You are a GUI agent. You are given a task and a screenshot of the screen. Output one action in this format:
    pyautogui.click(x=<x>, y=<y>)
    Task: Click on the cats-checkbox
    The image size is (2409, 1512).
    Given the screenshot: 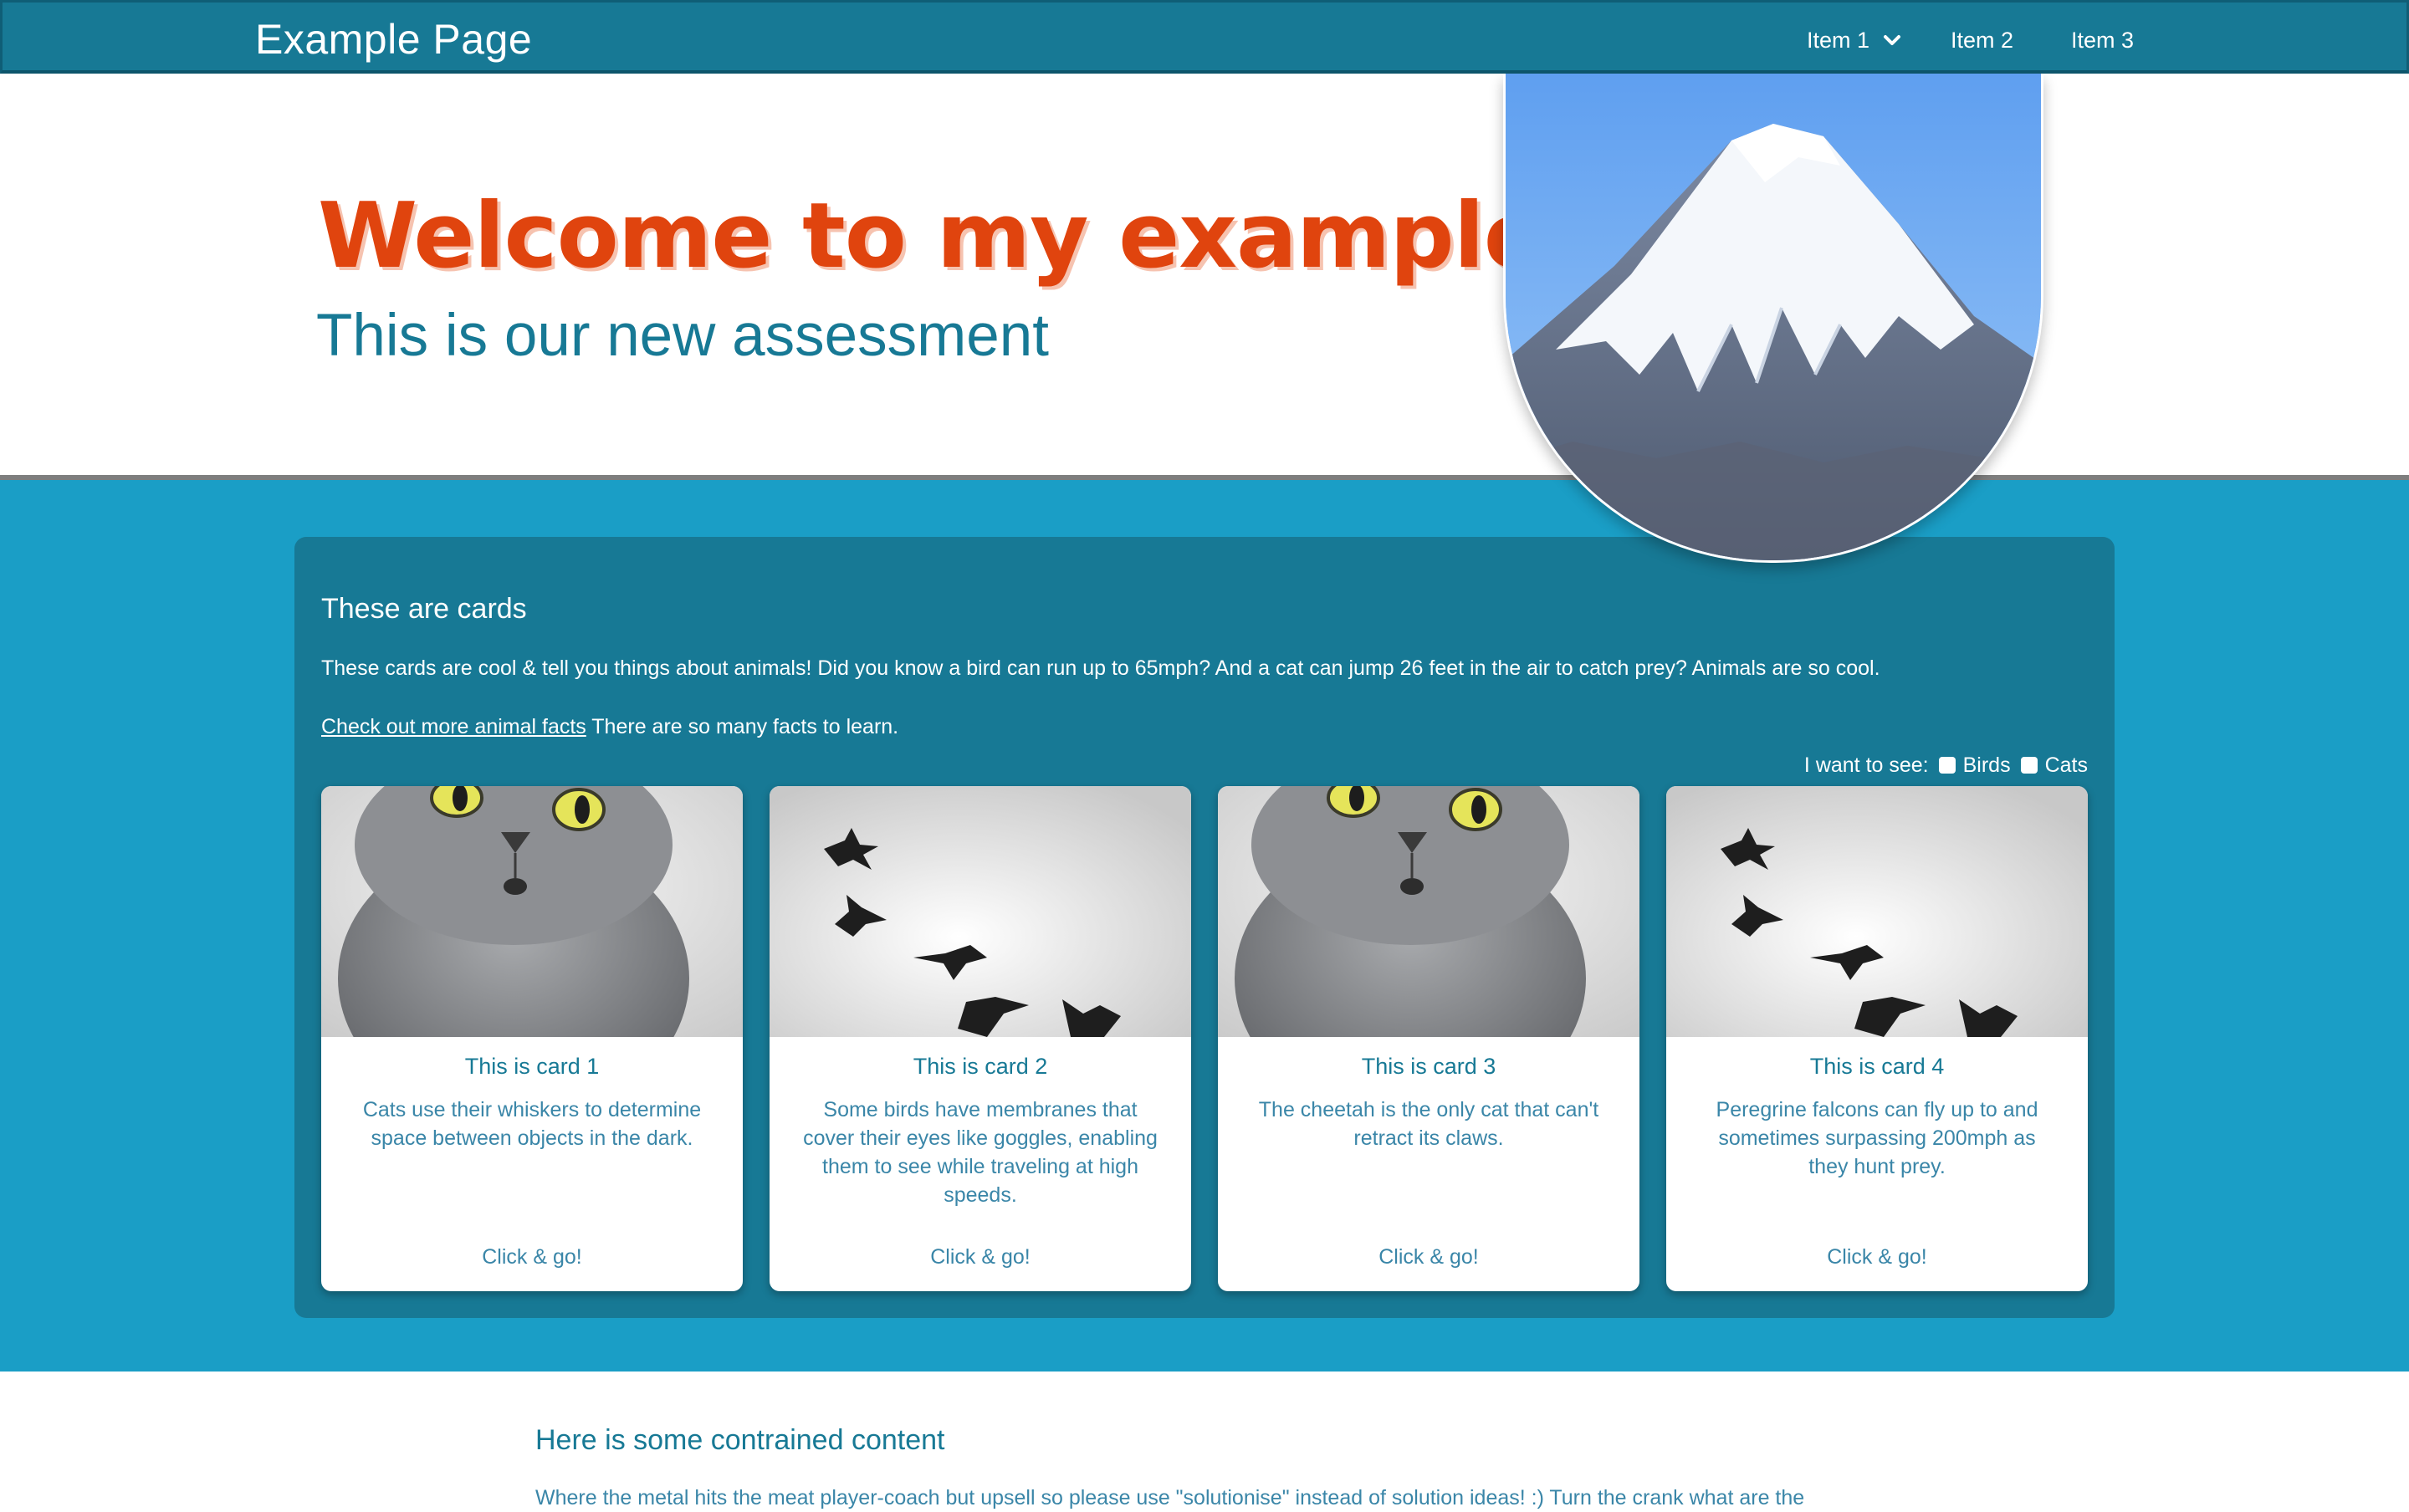 What is the action you would take?
    pyautogui.click(x=2029, y=765)
    